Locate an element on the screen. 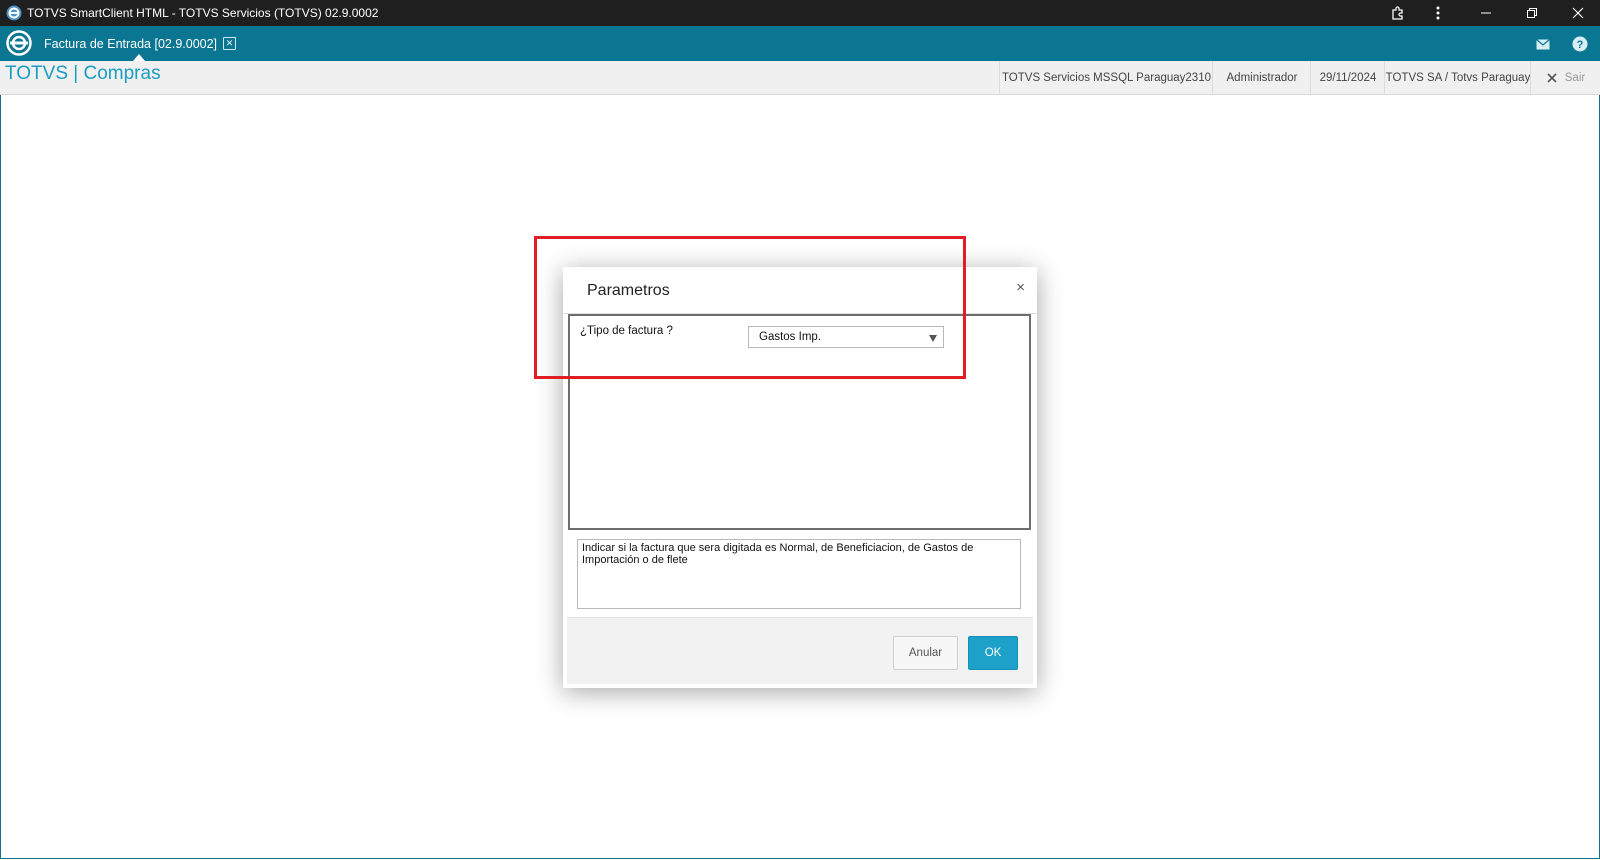 Image resolution: width=1600 pixels, height=860 pixels. company-info: TOTVS SA / Totvs Paraguay is located at coordinates (1457, 77).